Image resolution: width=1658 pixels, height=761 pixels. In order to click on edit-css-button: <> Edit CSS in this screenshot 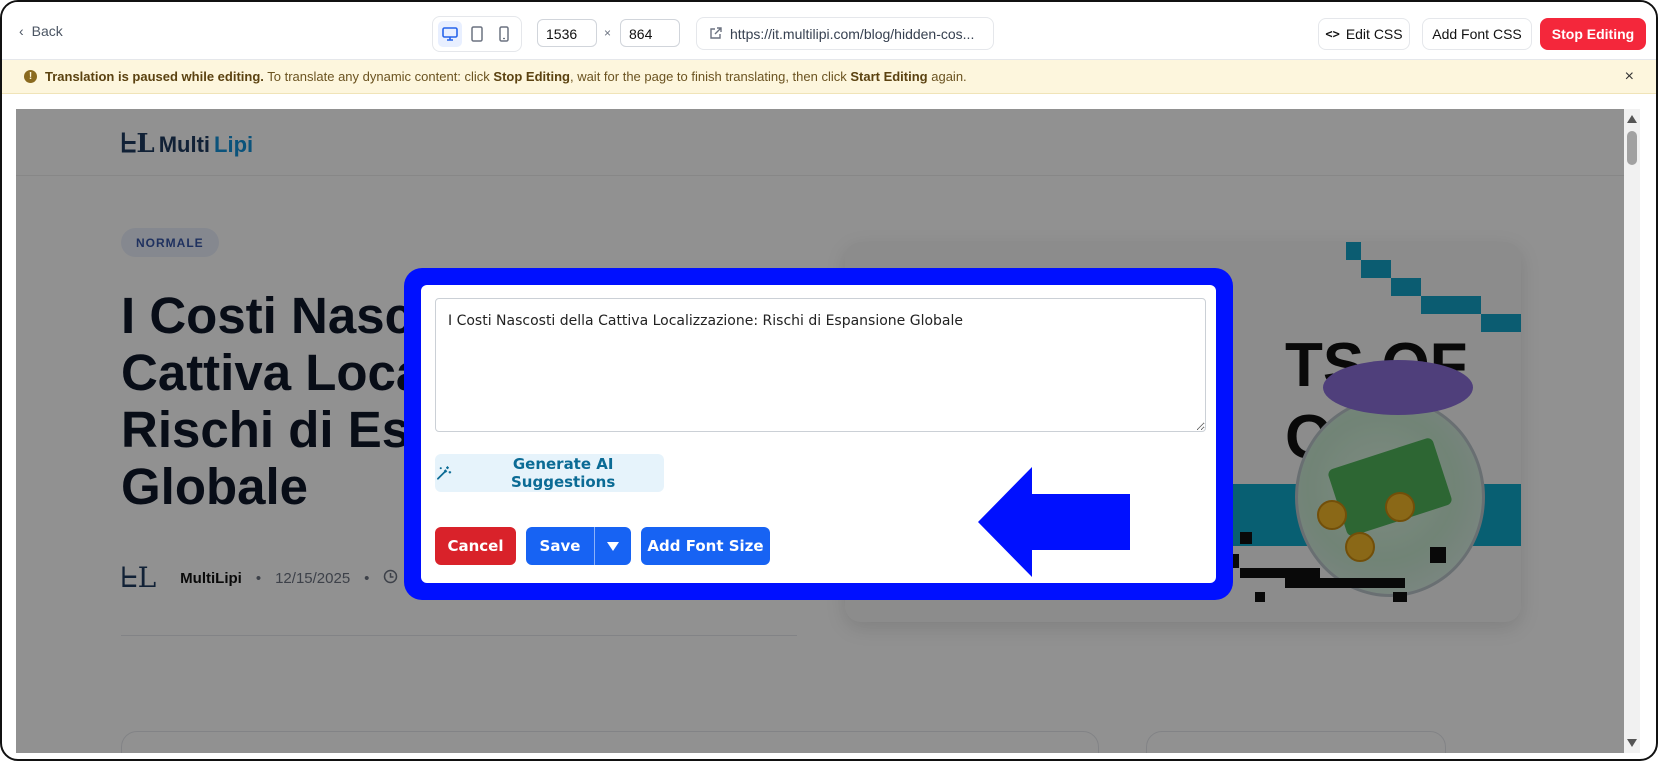, I will do `click(1364, 34)`.